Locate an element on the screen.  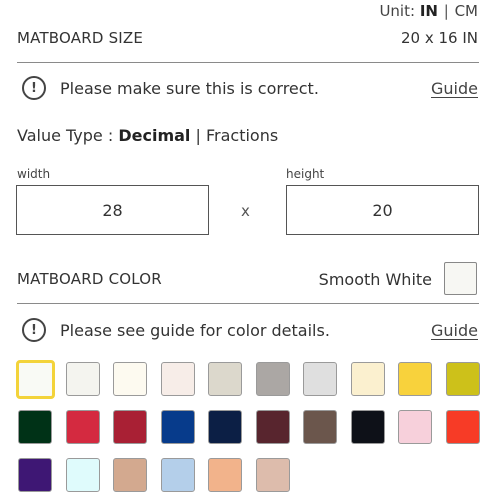
size-notice-text: Please make sure this is correct. is located at coordinates (189, 88).